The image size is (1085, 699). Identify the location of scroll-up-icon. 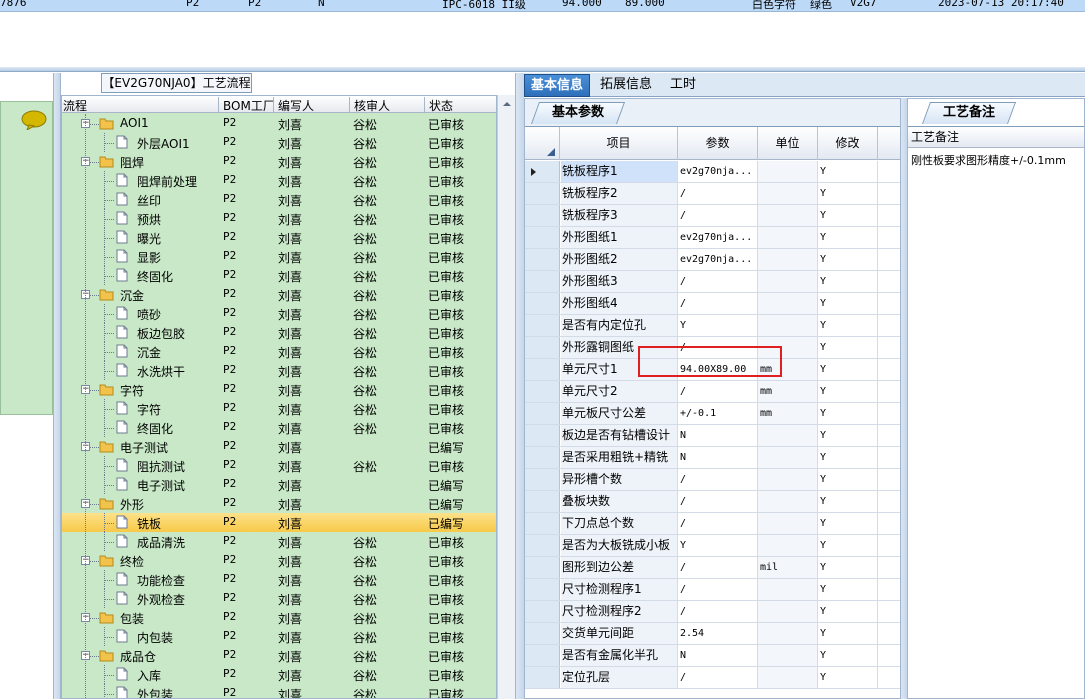
(507, 104).